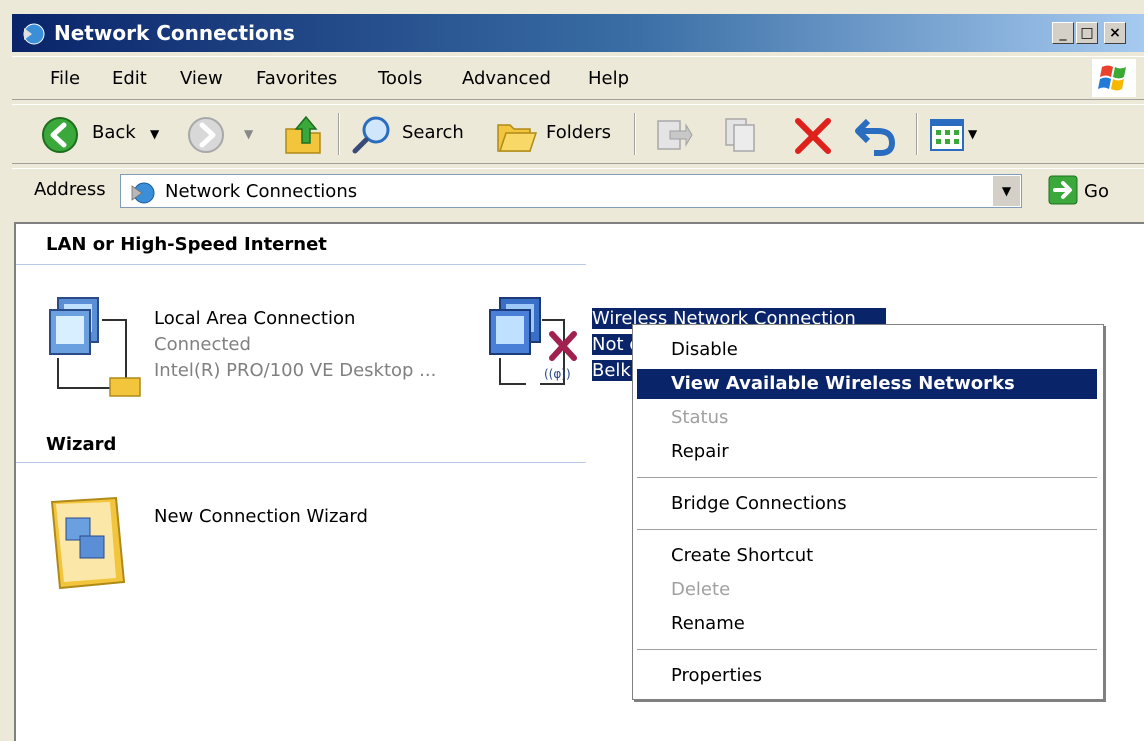 The height and width of the screenshot is (741, 1144). I want to click on copy-to-icon, so click(743, 135).